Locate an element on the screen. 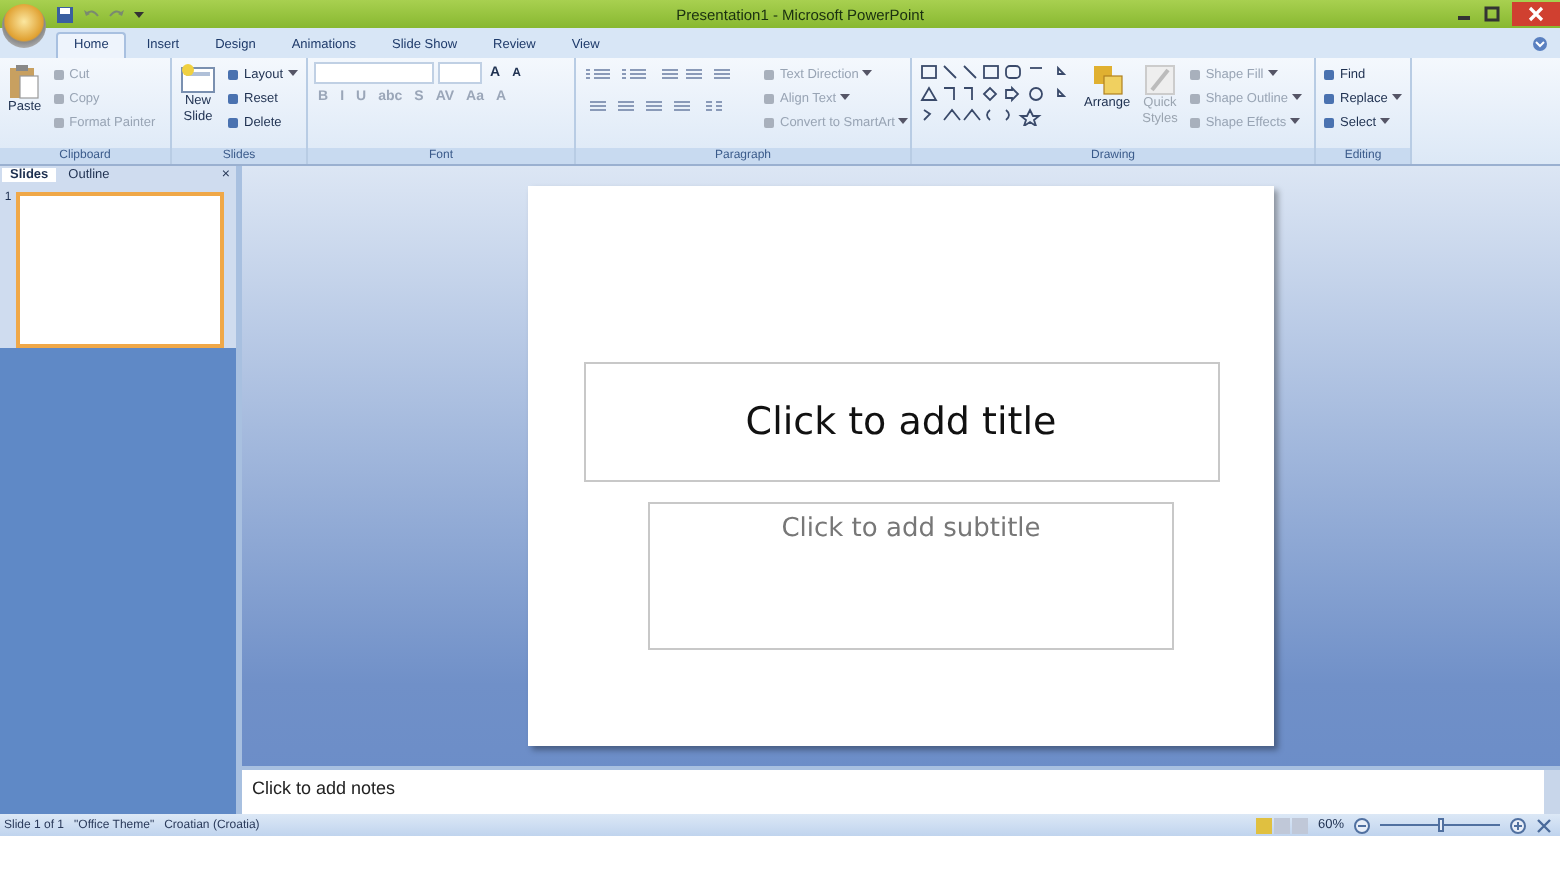 The width and height of the screenshot is (1560, 880). restore-icon is located at coordinates (1492, 14).